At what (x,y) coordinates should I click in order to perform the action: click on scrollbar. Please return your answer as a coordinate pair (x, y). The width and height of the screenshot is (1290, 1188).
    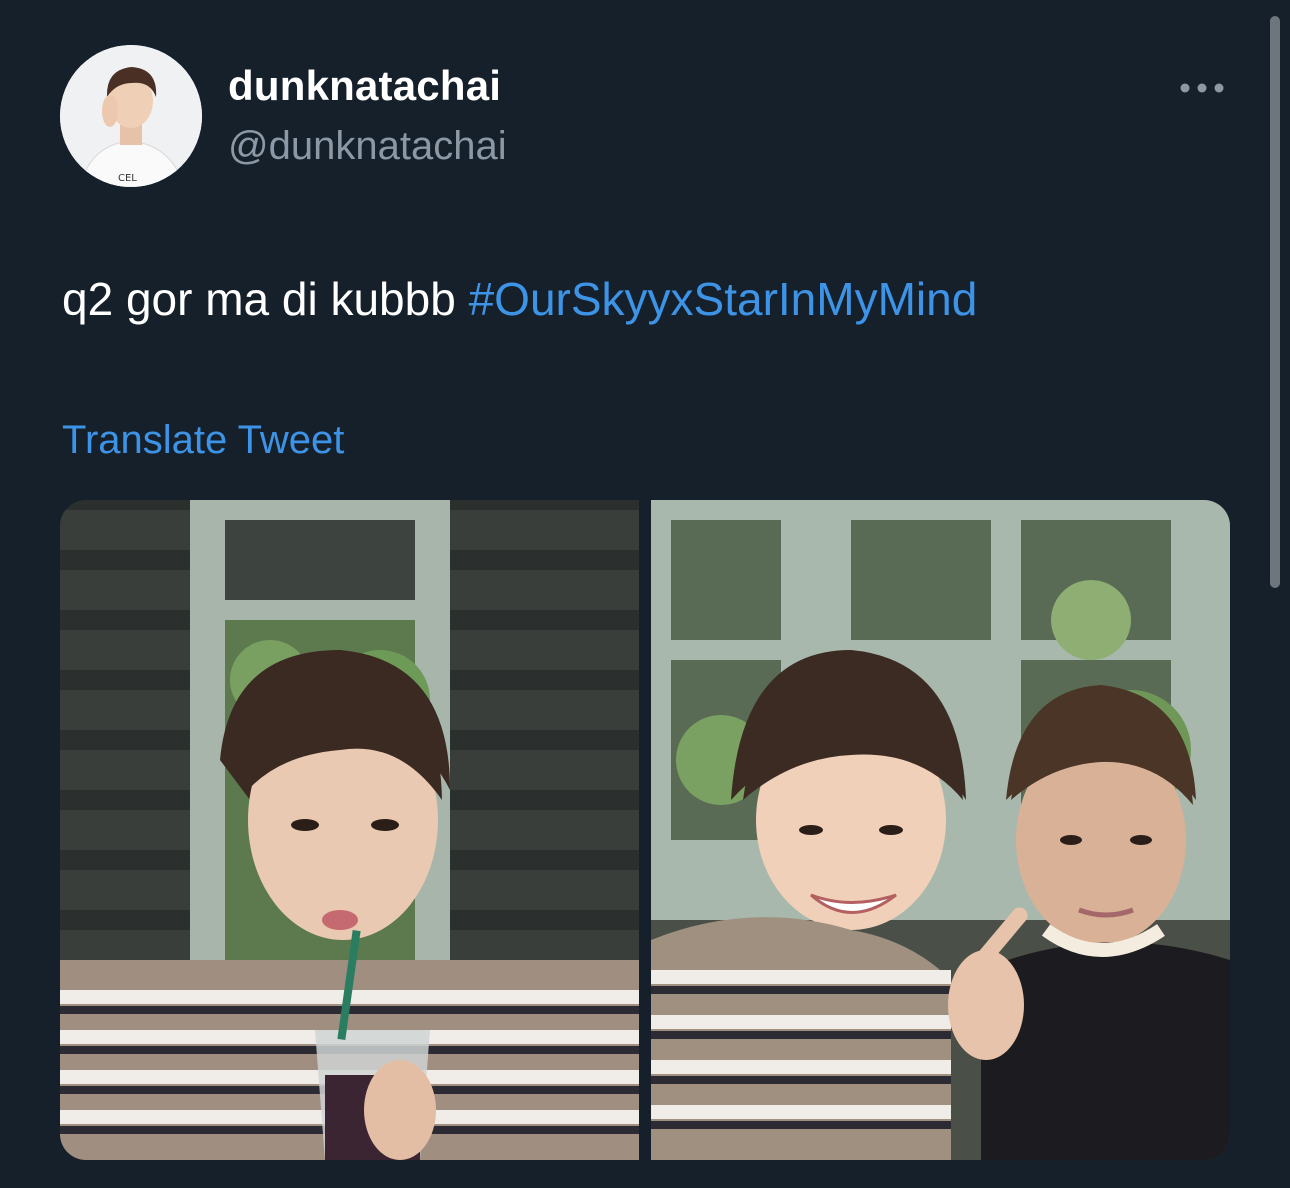
    Looking at the image, I should click on (1275, 302).